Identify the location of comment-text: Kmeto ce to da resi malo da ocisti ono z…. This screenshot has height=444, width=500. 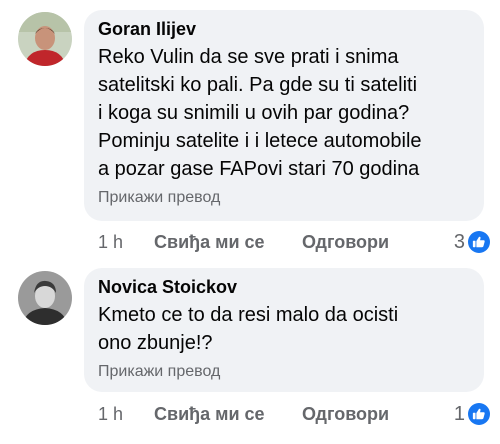
(248, 329).